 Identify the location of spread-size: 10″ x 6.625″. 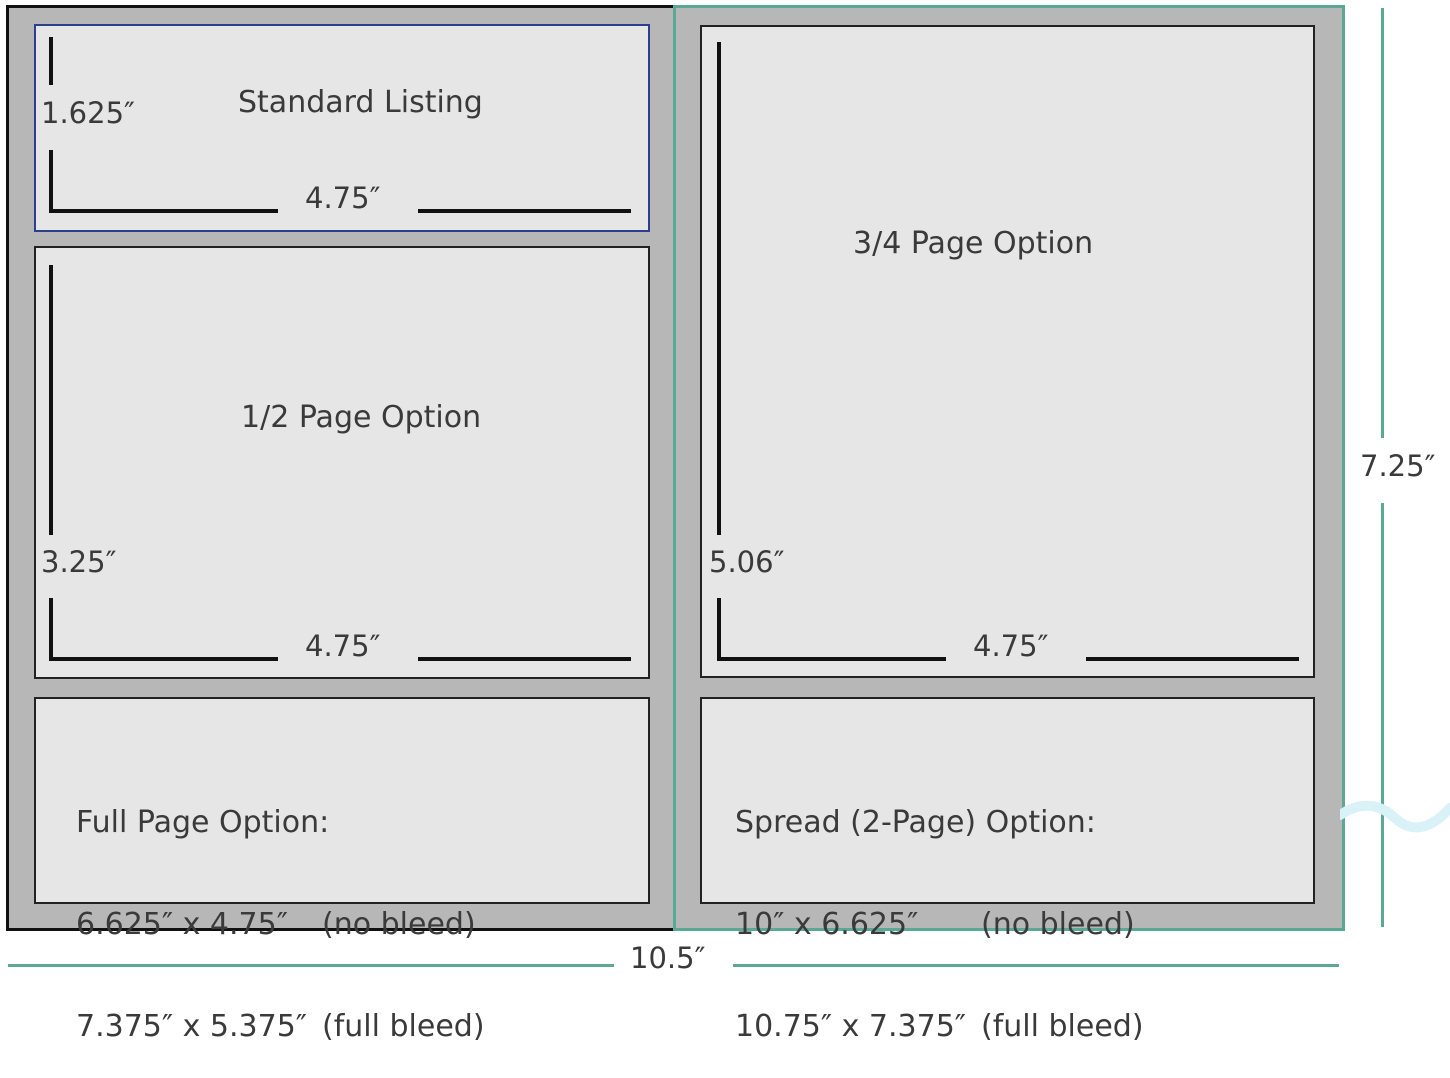
(827, 924).